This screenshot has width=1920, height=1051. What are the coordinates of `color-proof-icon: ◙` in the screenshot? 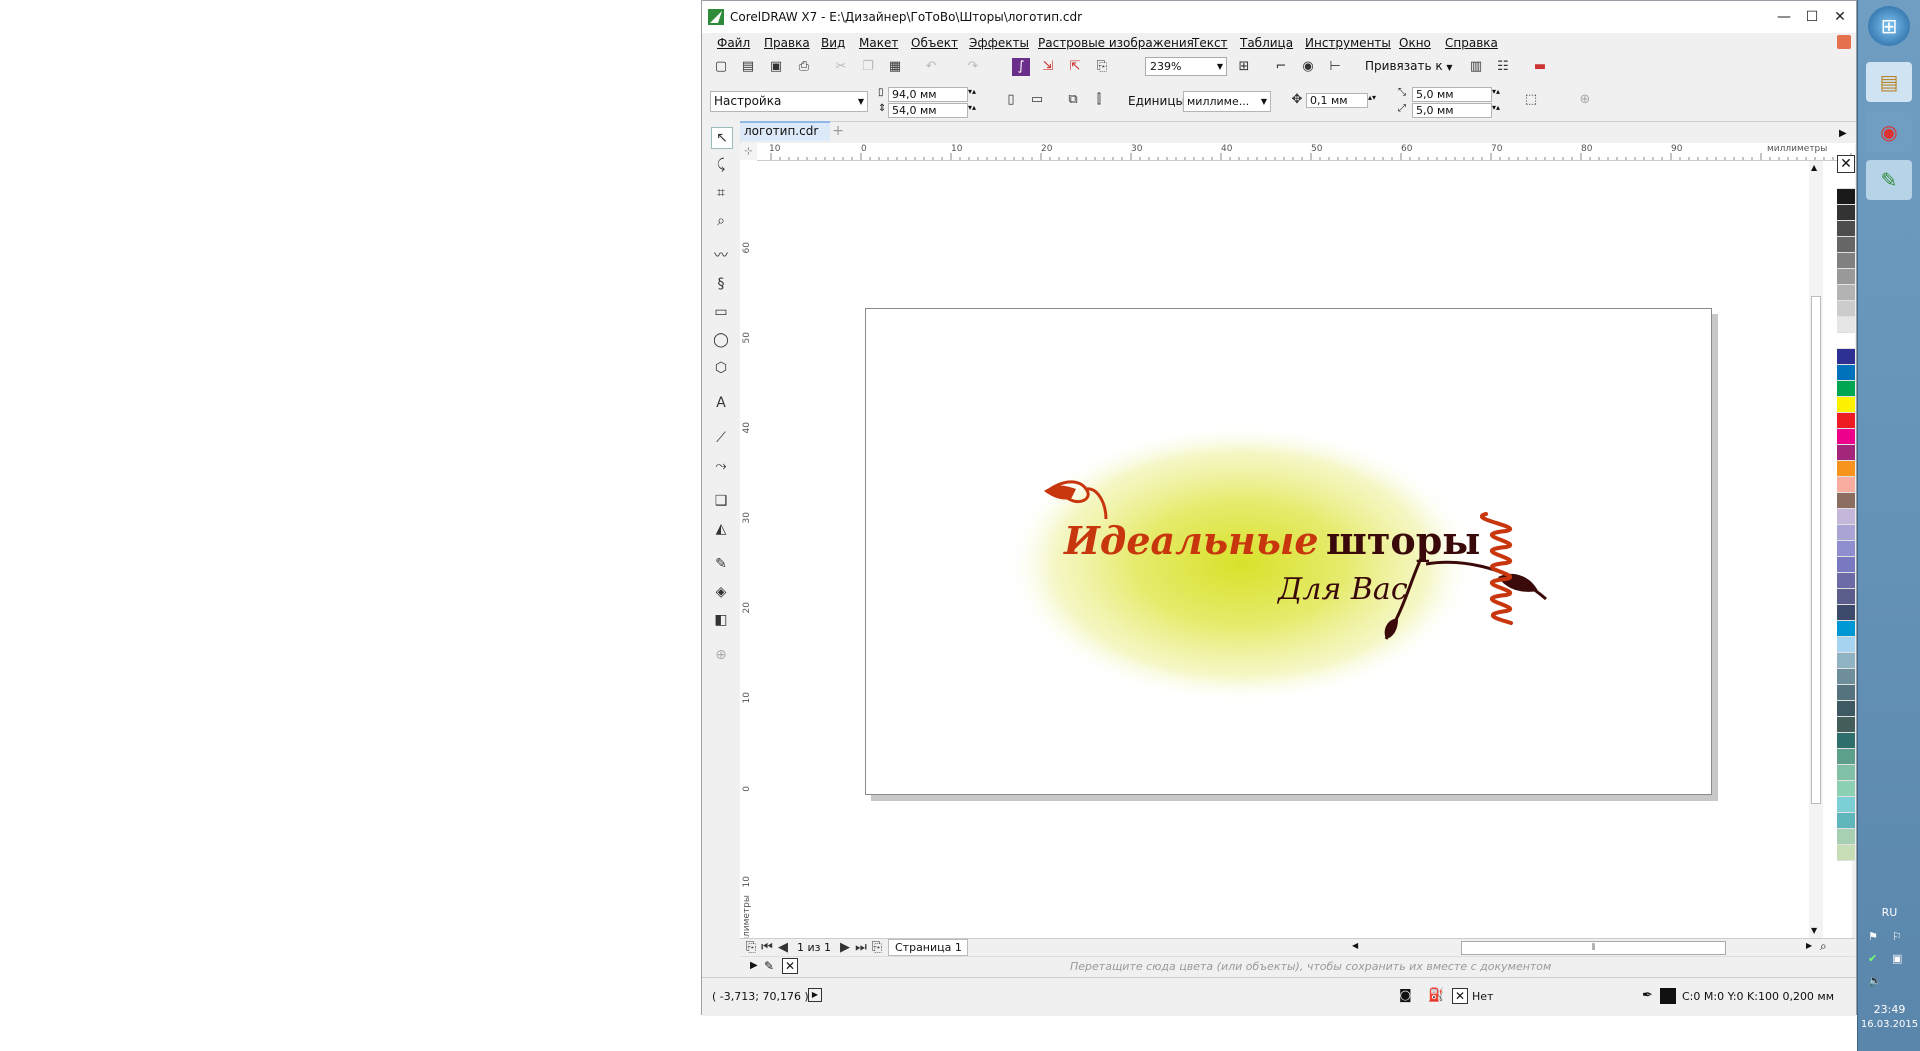 It's located at (1405, 995).